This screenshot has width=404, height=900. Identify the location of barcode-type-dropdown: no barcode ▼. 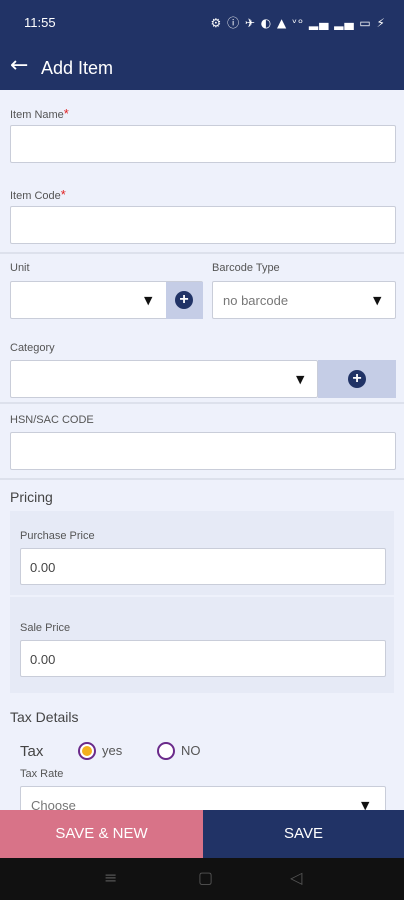
(304, 300).